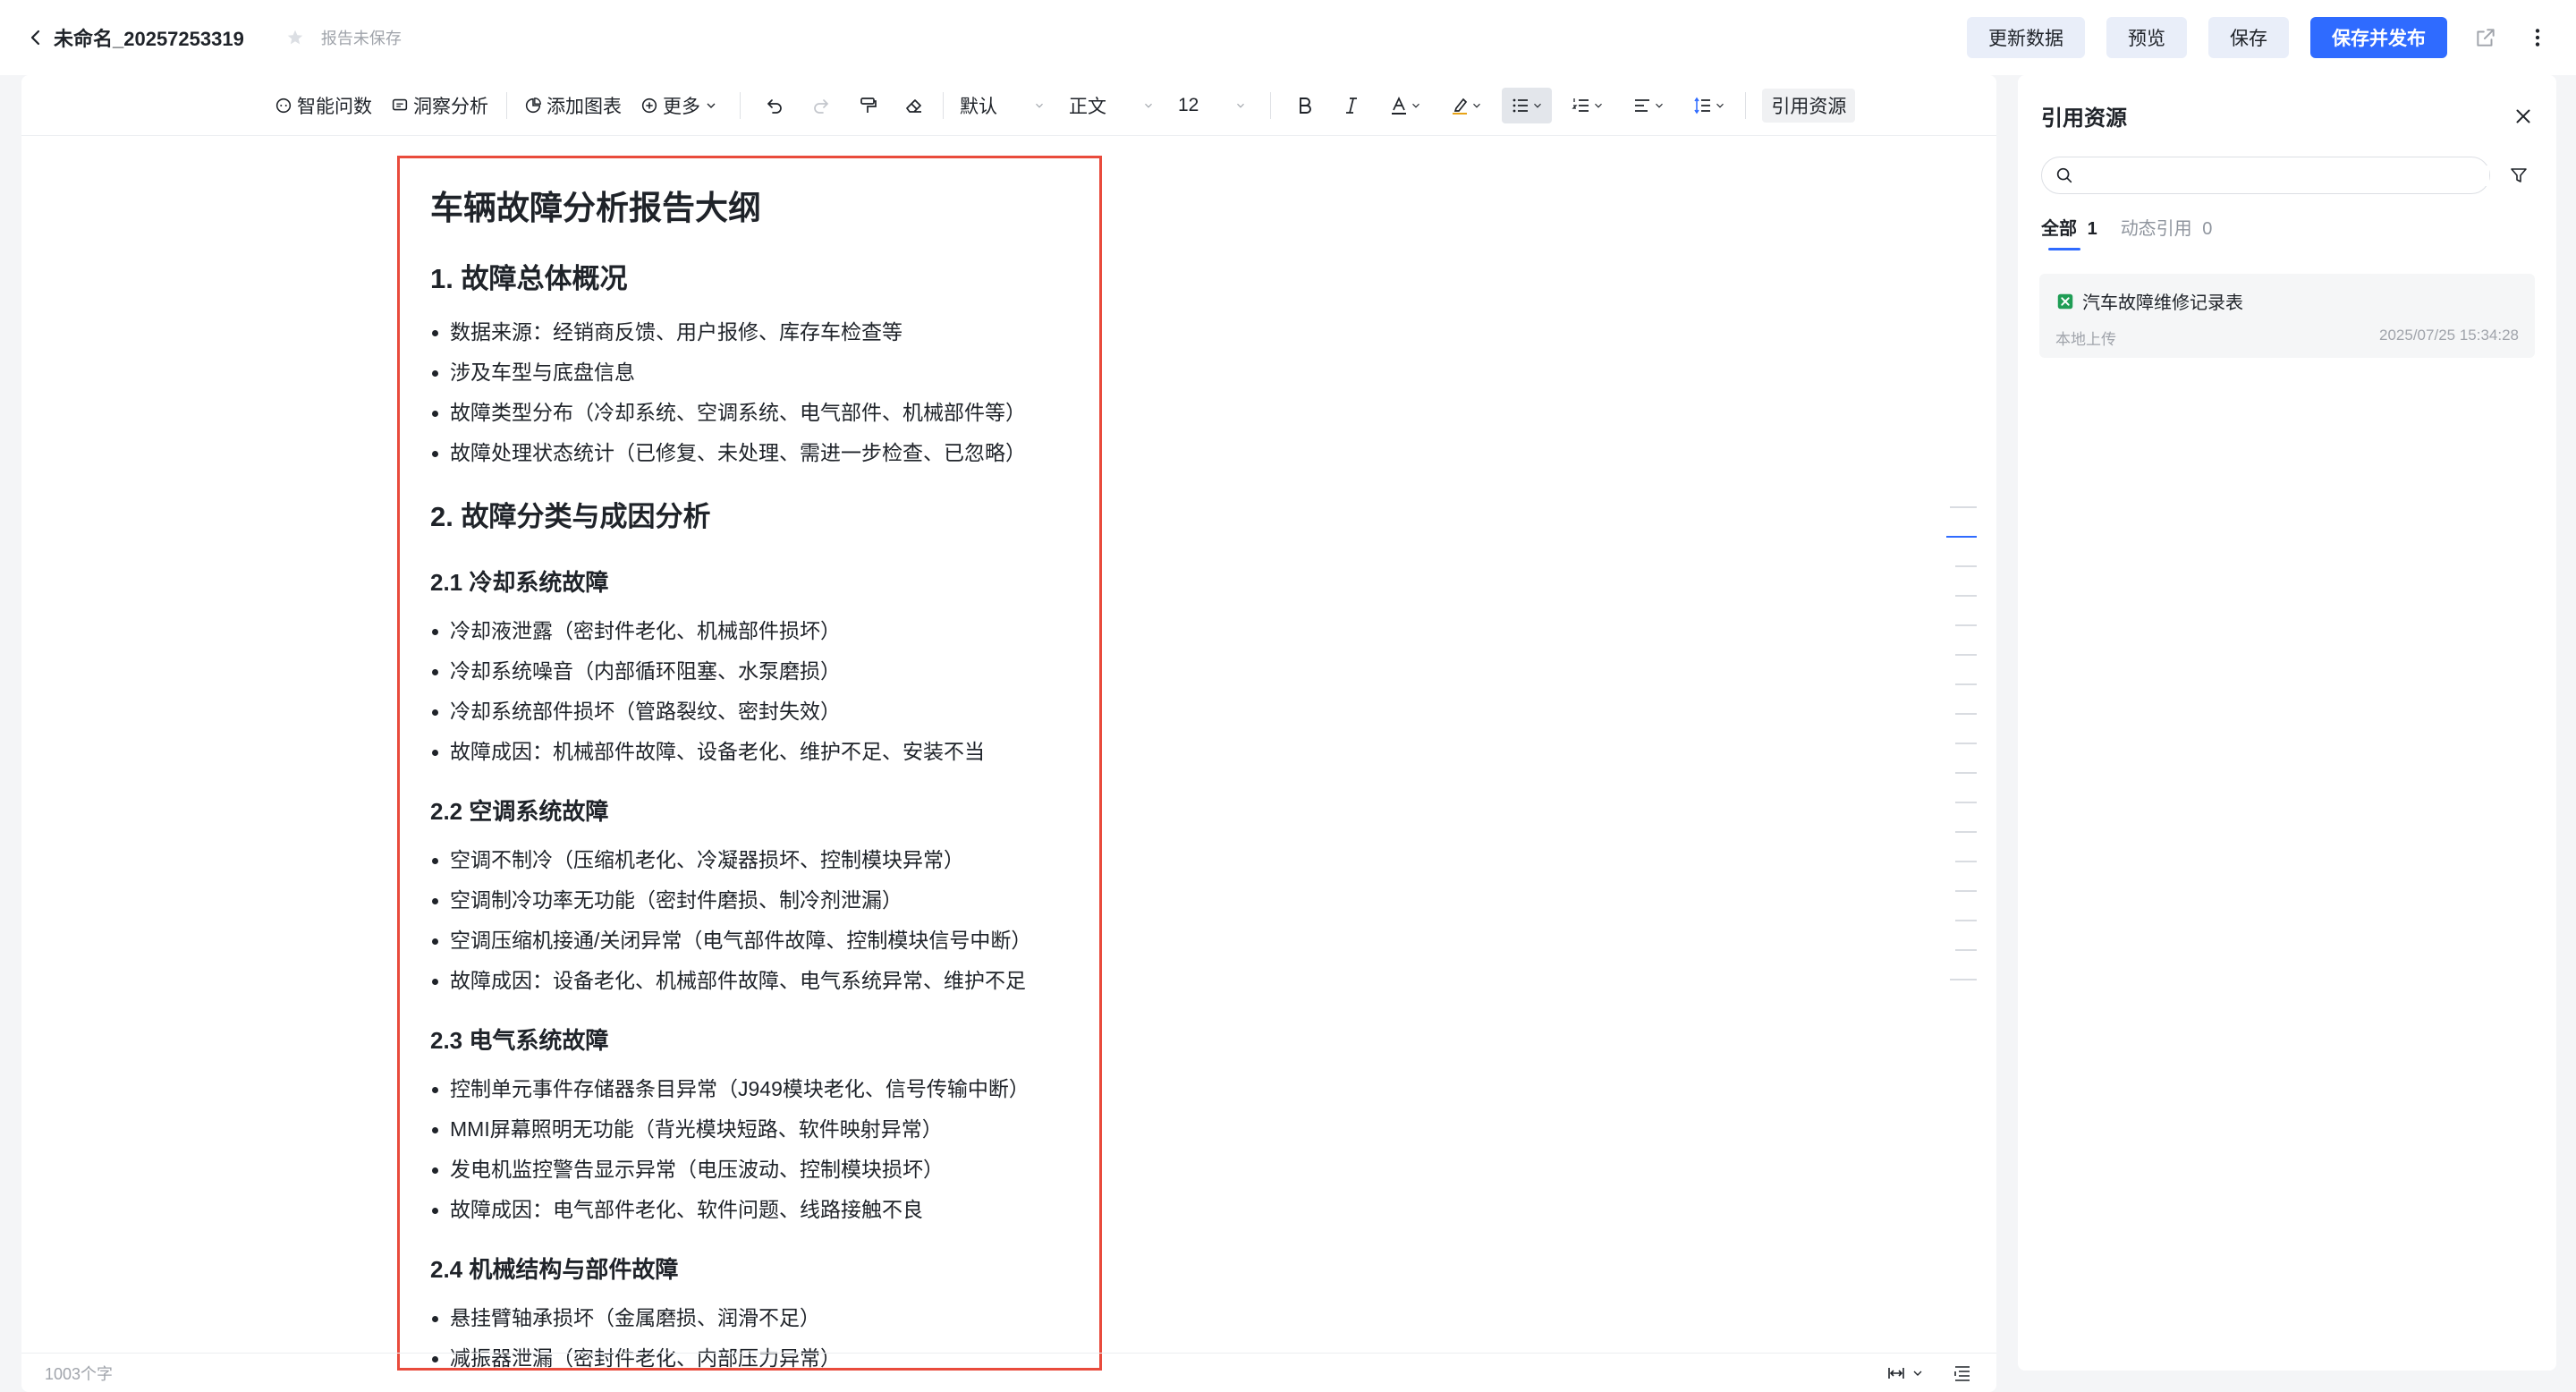  Describe the element at coordinates (749, 279) in the screenshot. I see `section-heading: 1. 故障总体概况` at that location.